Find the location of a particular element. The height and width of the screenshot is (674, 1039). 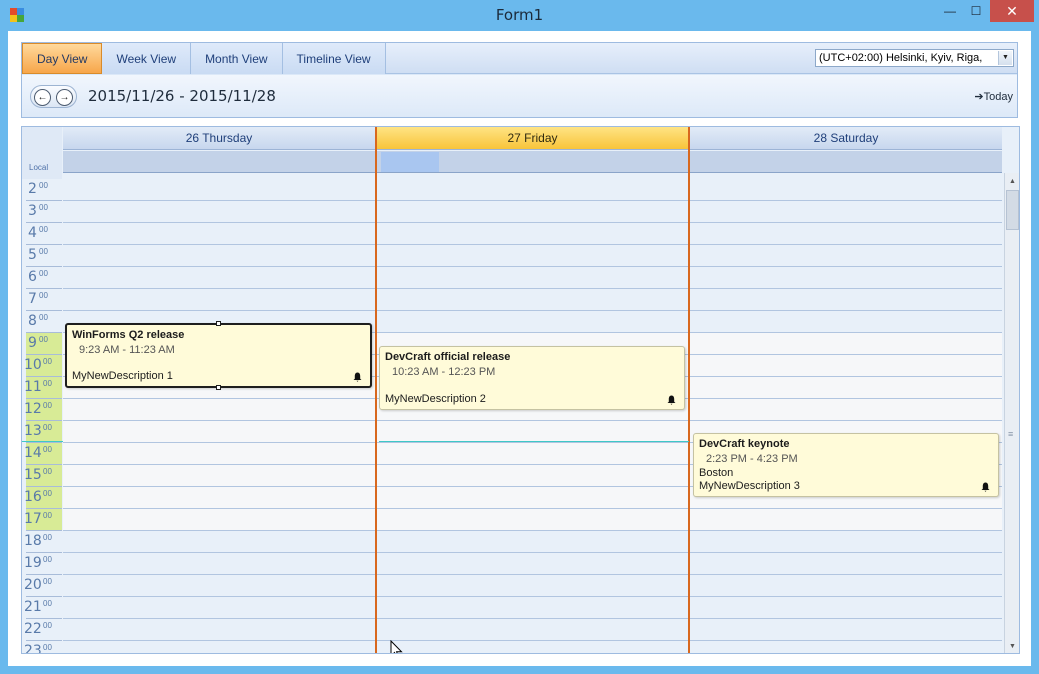

scroll-down-icon: ▼ is located at coordinates (1012, 646).